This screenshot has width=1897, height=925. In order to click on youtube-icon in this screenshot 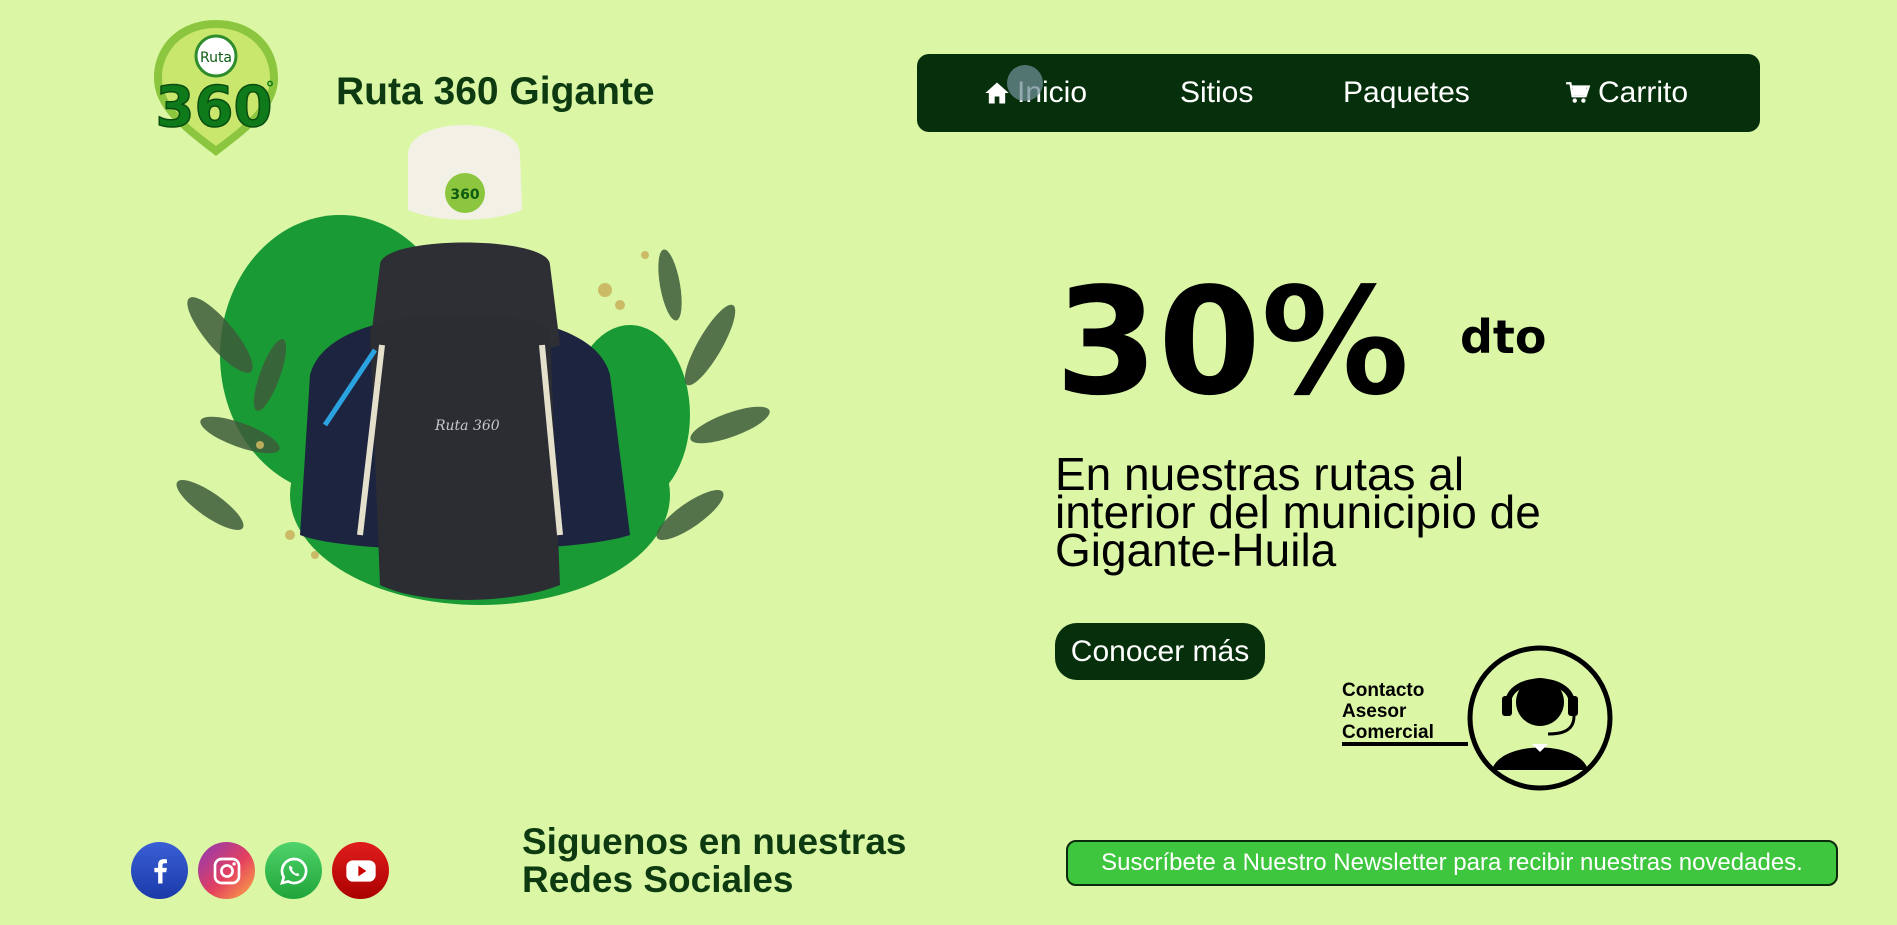, I will do `click(360, 870)`.